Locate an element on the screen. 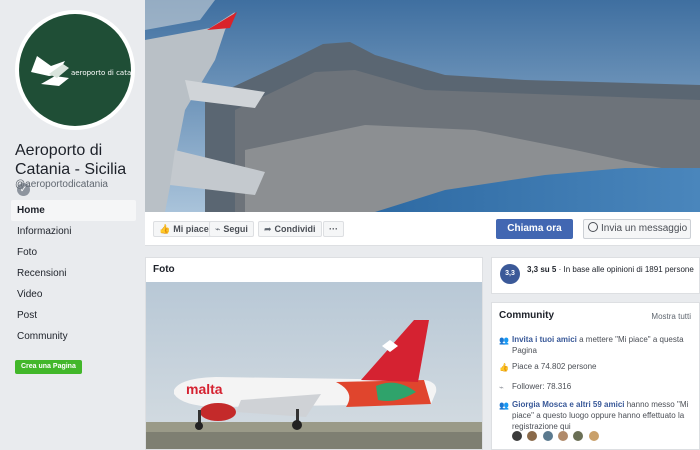  page-logo: aeroporto di catania is located at coordinates (75, 70).